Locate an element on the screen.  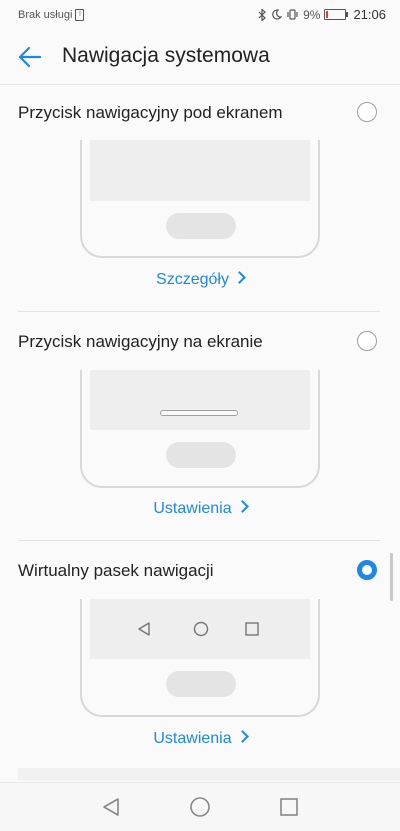
bluetooth-icon is located at coordinates (262, 14).